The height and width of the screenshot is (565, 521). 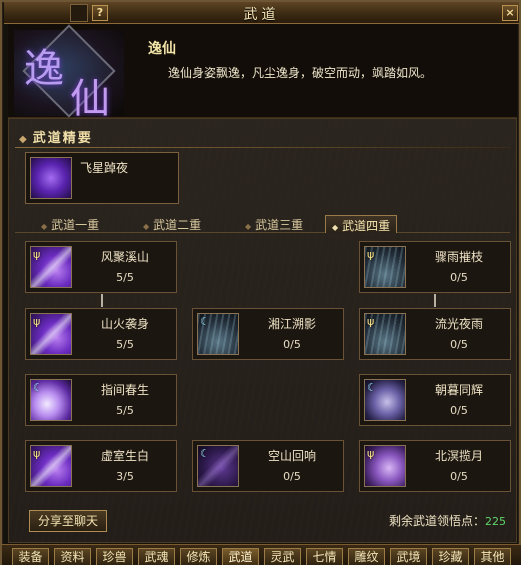 I want to click on skill-card: ψ 山火袭身 5/5, so click(x=101, y=334).